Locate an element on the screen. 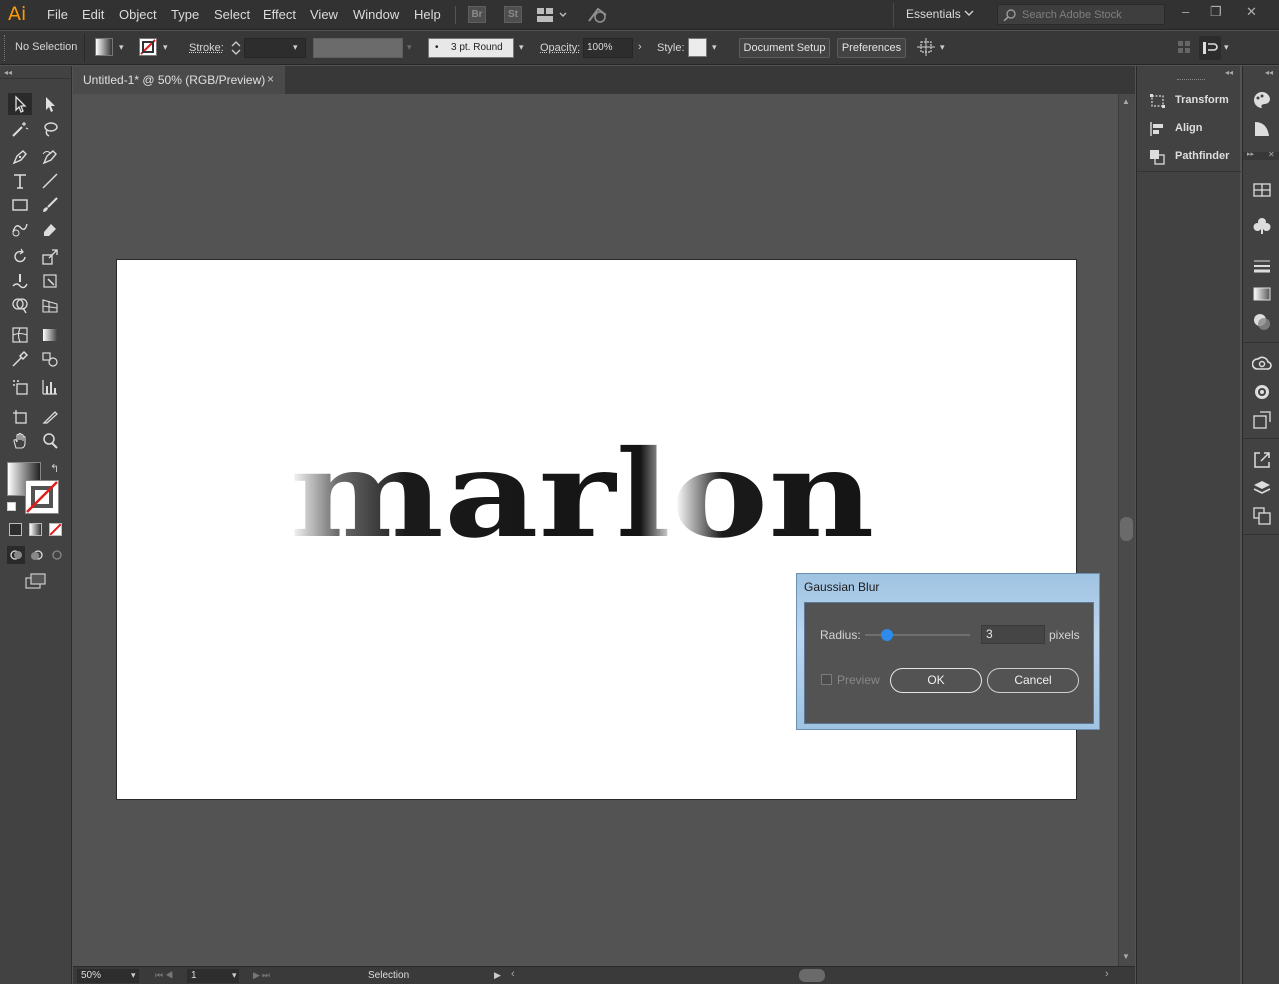  graphic-style-swatch is located at coordinates (697, 47).